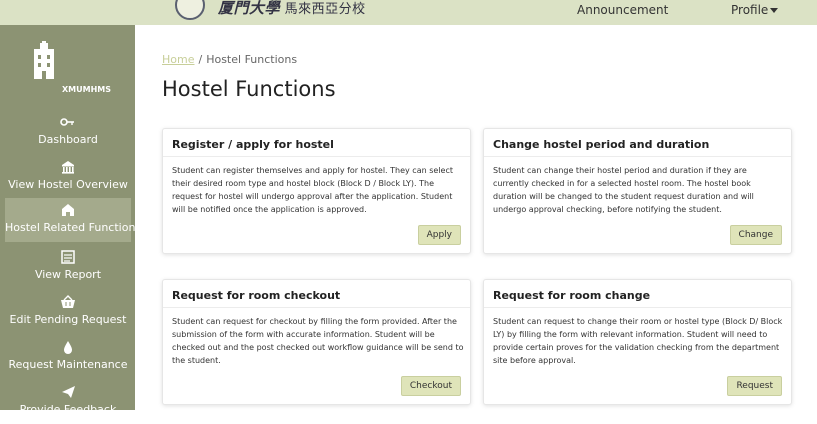 This screenshot has width=817, height=424. Describe the element at coordinates (601, 144) in the screenshot. I see `card-title: Change hostel period and duration` at that location.